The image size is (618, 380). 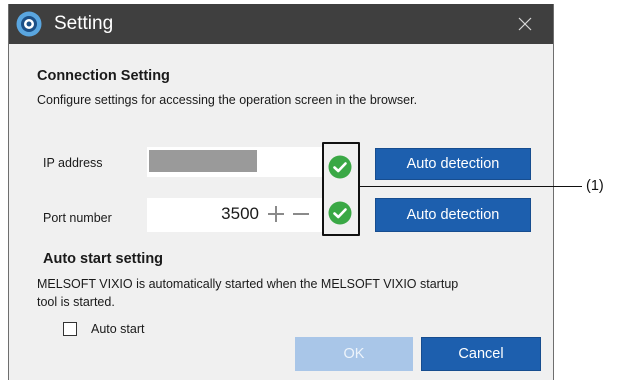 What do you see at coordinates (84, 23) in the screenshot?
I see `window-title: Setting` at bounding box center [84, 23].